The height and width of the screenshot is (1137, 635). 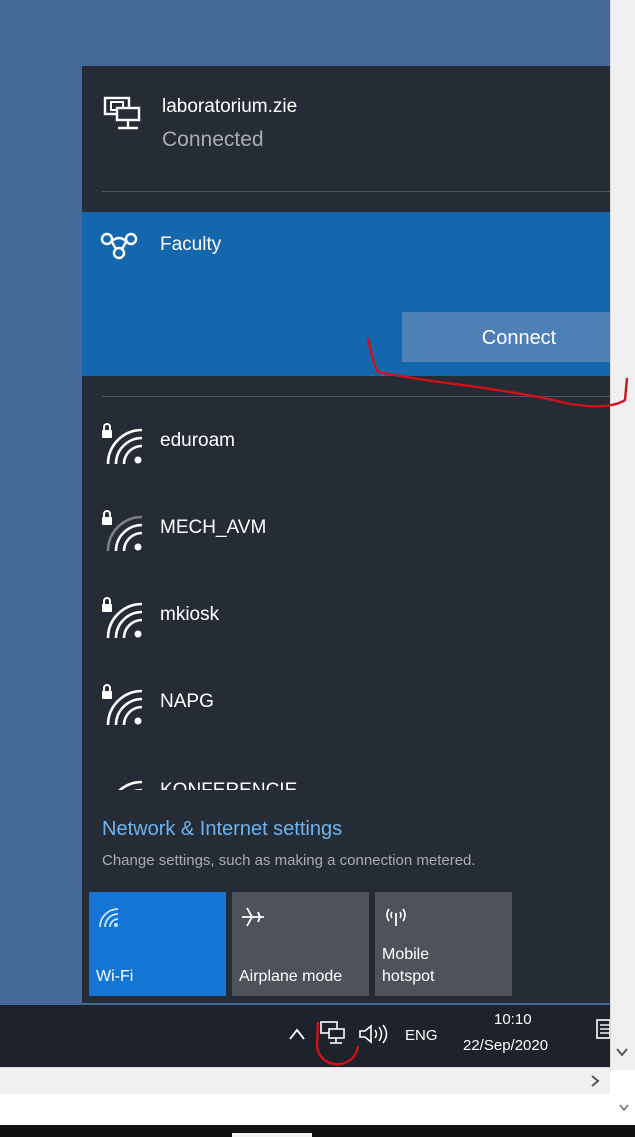 What do you see at coordinates (624, 1108) in the screenshot?
I see `chevron-down-small-icon` at bounding box center [624, 1108].